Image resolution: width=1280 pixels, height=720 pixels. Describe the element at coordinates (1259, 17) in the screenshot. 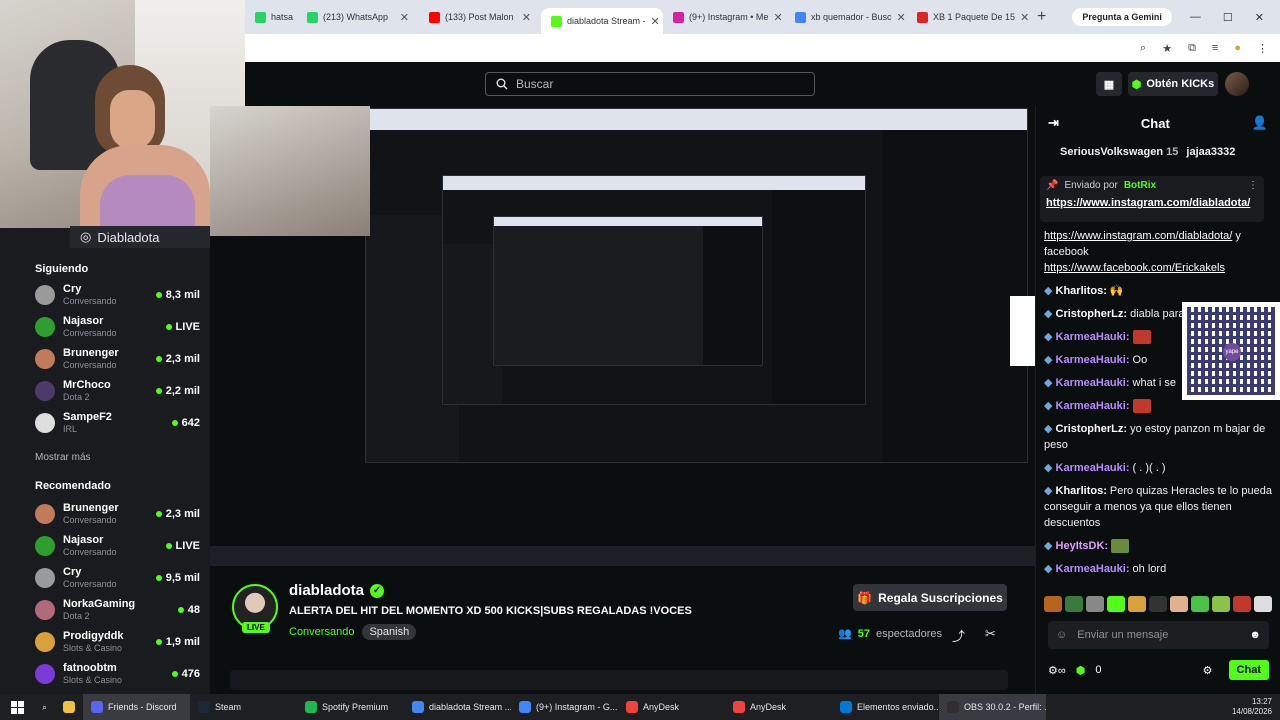

I see `close-icon: ✕` at that location.